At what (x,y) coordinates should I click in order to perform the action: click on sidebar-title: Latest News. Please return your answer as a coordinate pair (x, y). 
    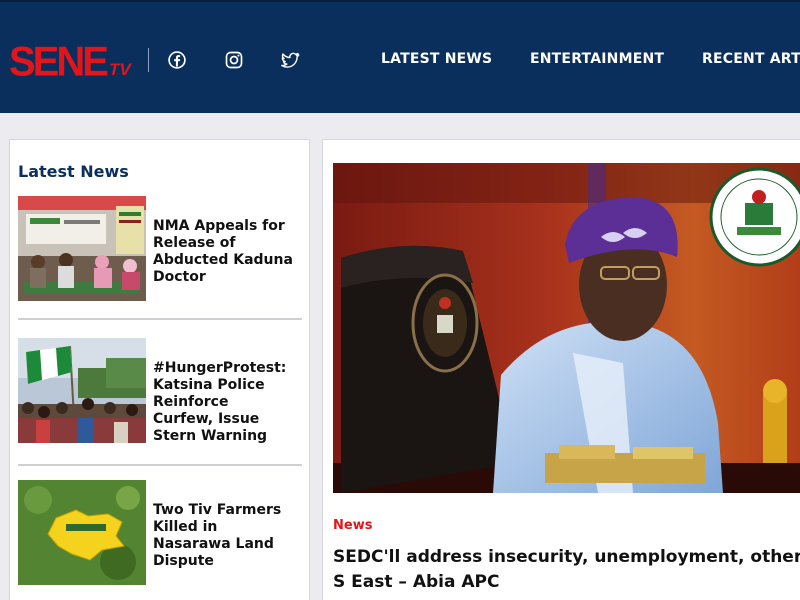
    Looking at the image, I should click on (73, 171).